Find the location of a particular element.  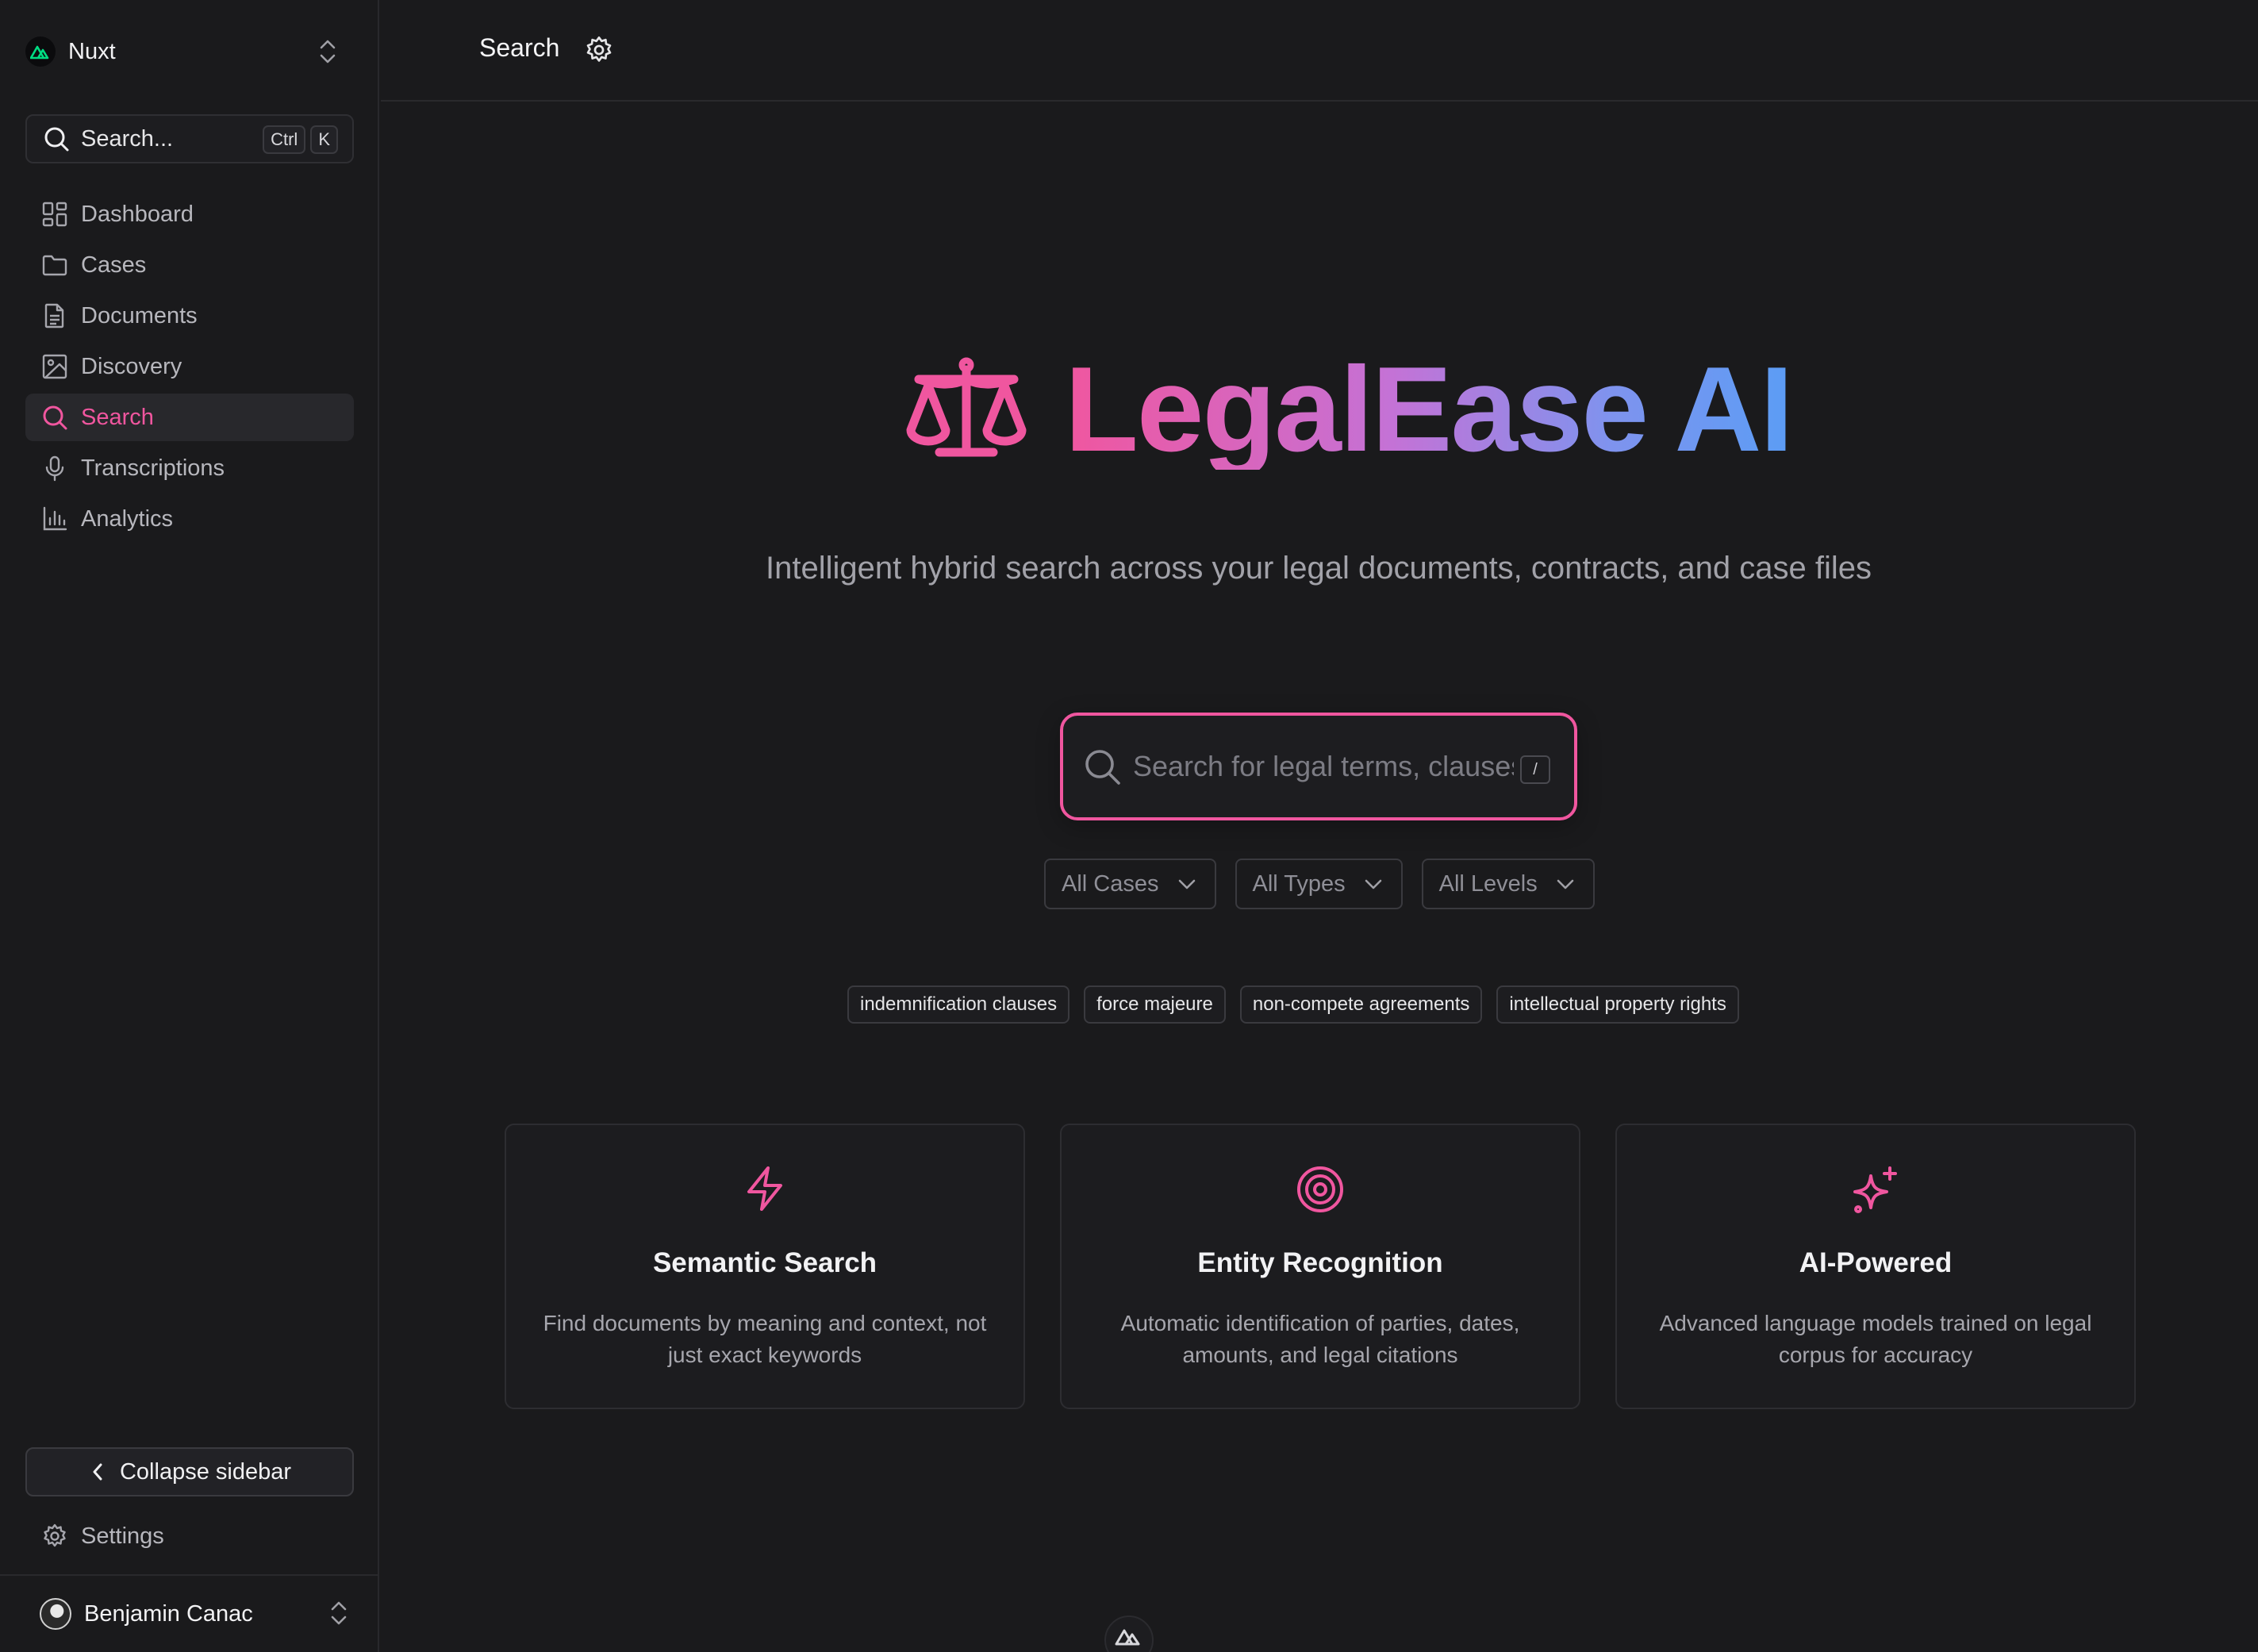

sidebar-item-label: Documents is located at coordinates (139, 315).